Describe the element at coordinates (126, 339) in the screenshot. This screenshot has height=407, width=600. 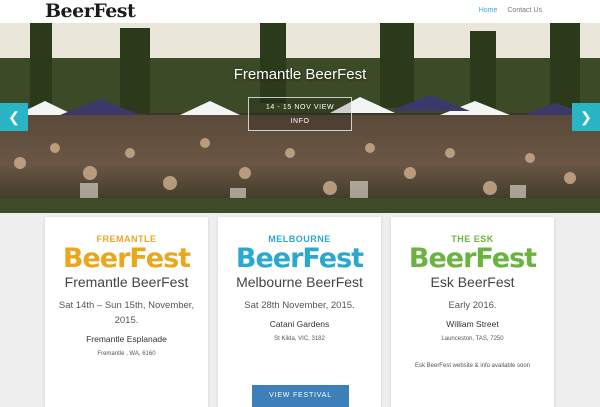
I see `festival-venue: Fremantle Esplanade` at that location.